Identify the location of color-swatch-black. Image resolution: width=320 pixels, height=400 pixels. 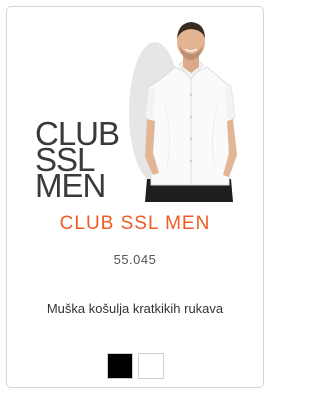
(119, 366).